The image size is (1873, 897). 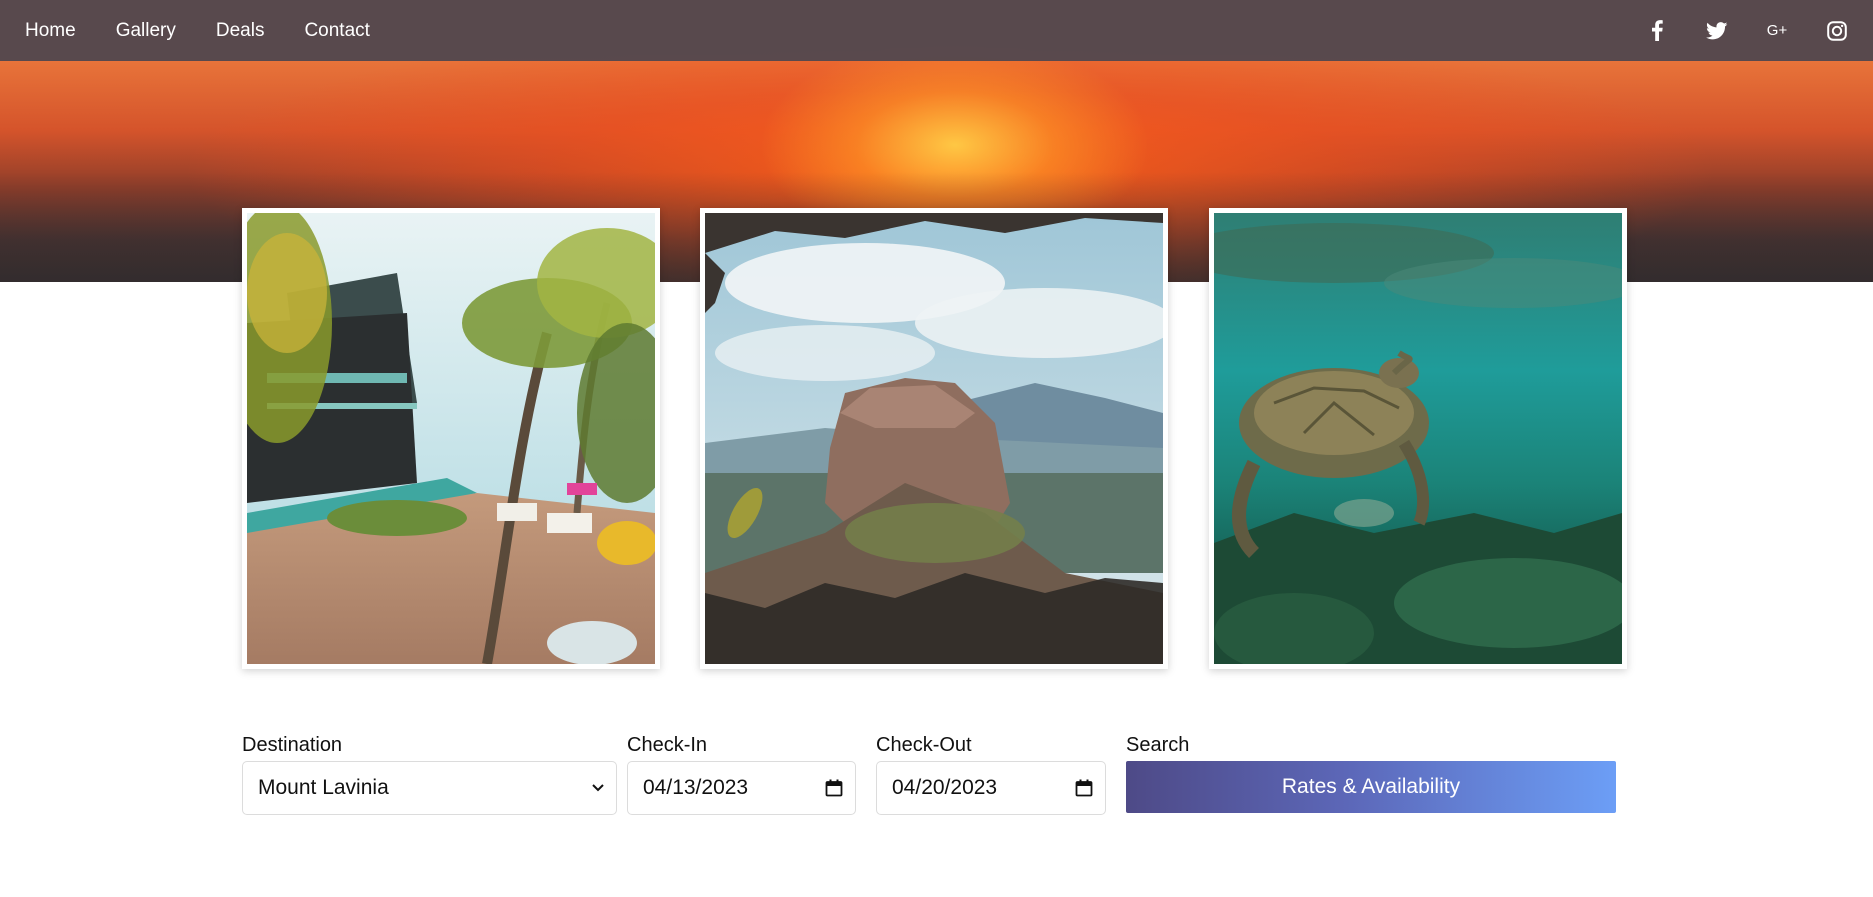 I want to click on nav-link-contact: Contact, so click(x=336, y=31).